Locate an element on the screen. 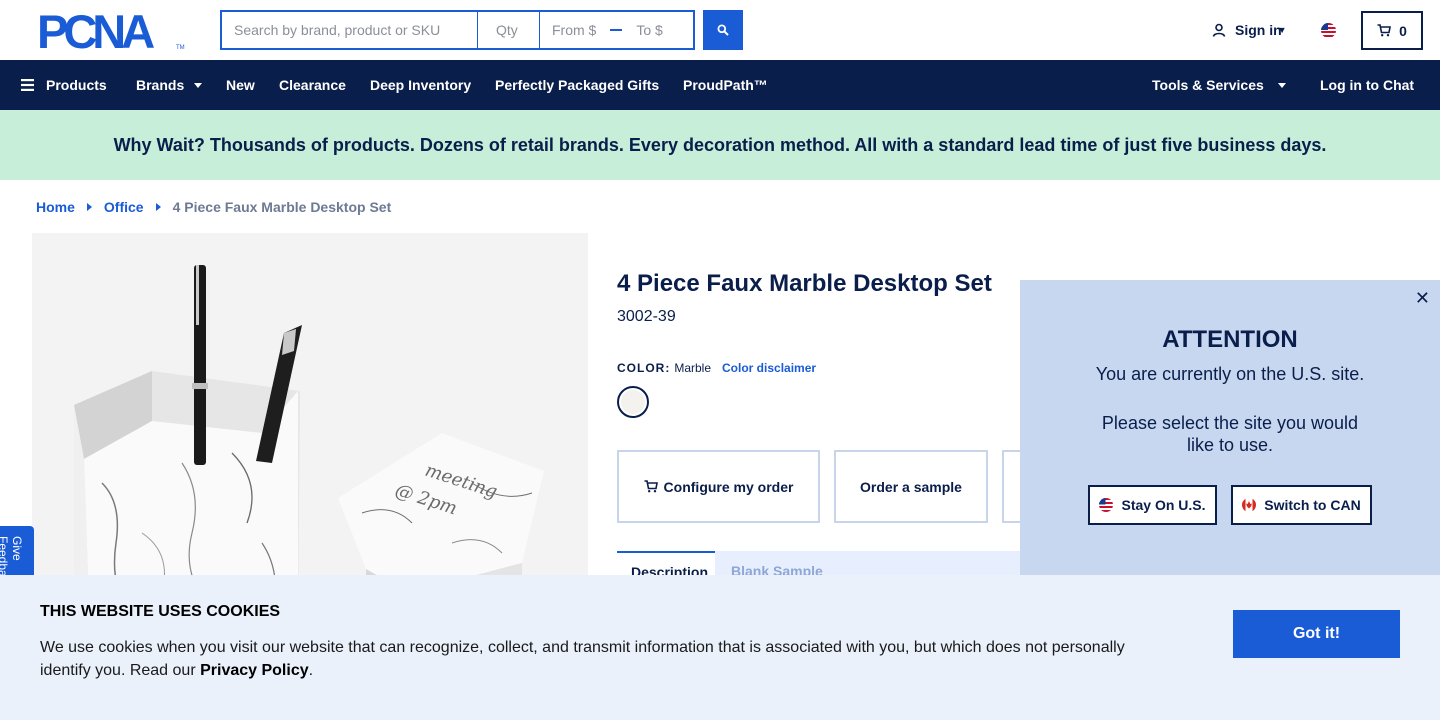  attention-text-current-site: You are currently on the U.S. site. is located at coordinates (1230, 374).